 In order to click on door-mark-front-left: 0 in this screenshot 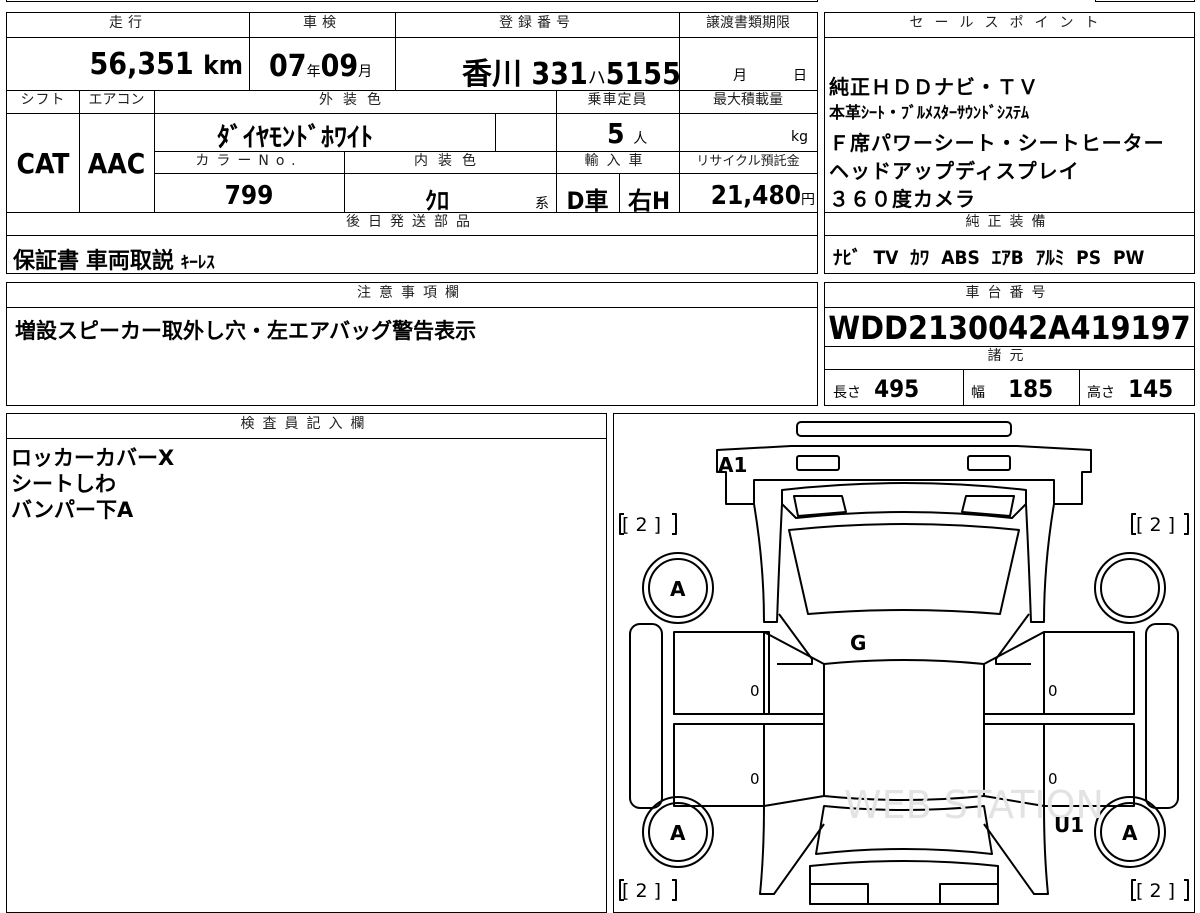, I will do `click(755, 691)`.